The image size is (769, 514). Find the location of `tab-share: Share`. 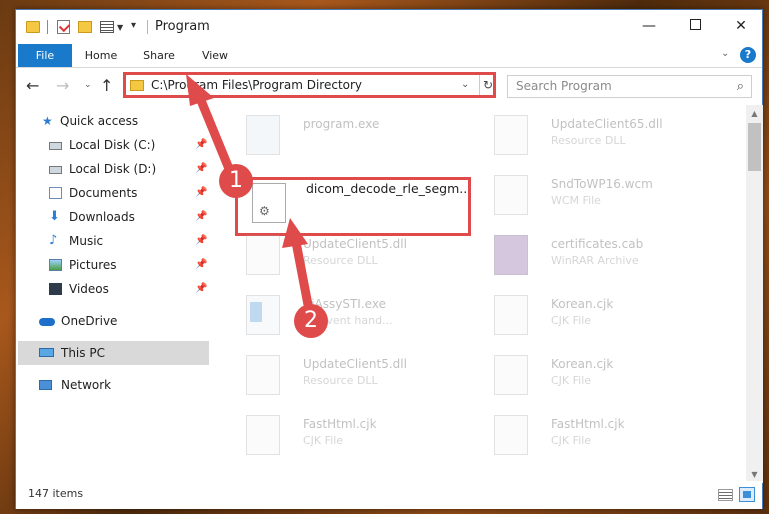

tab-share: Share is located at coordinates (159, 55).